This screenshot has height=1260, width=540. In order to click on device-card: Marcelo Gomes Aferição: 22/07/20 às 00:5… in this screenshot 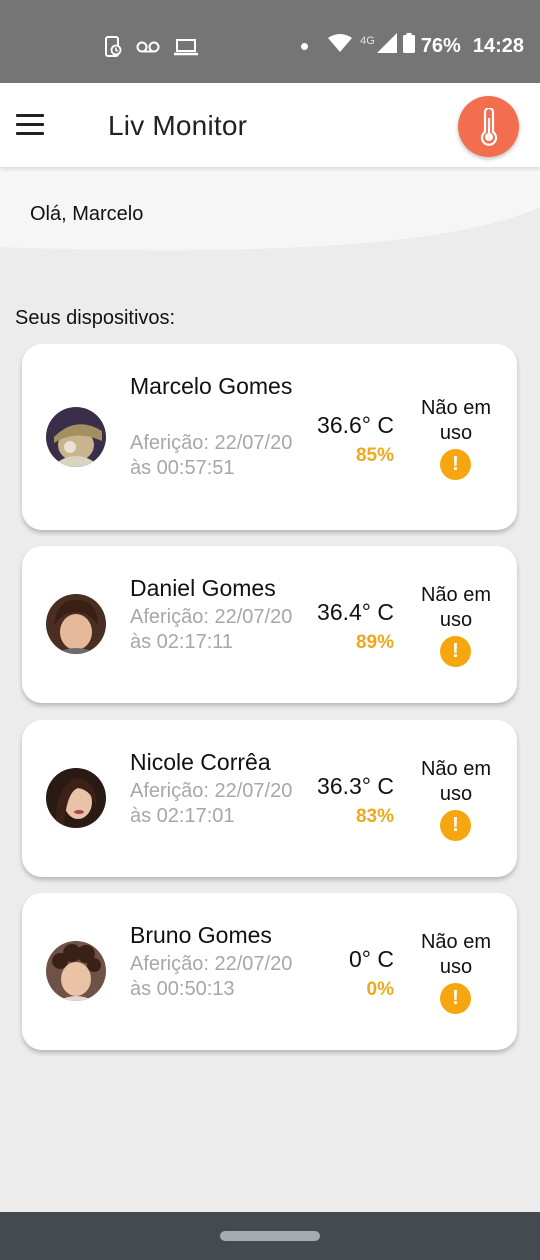, I will do `click(269, 437)`.